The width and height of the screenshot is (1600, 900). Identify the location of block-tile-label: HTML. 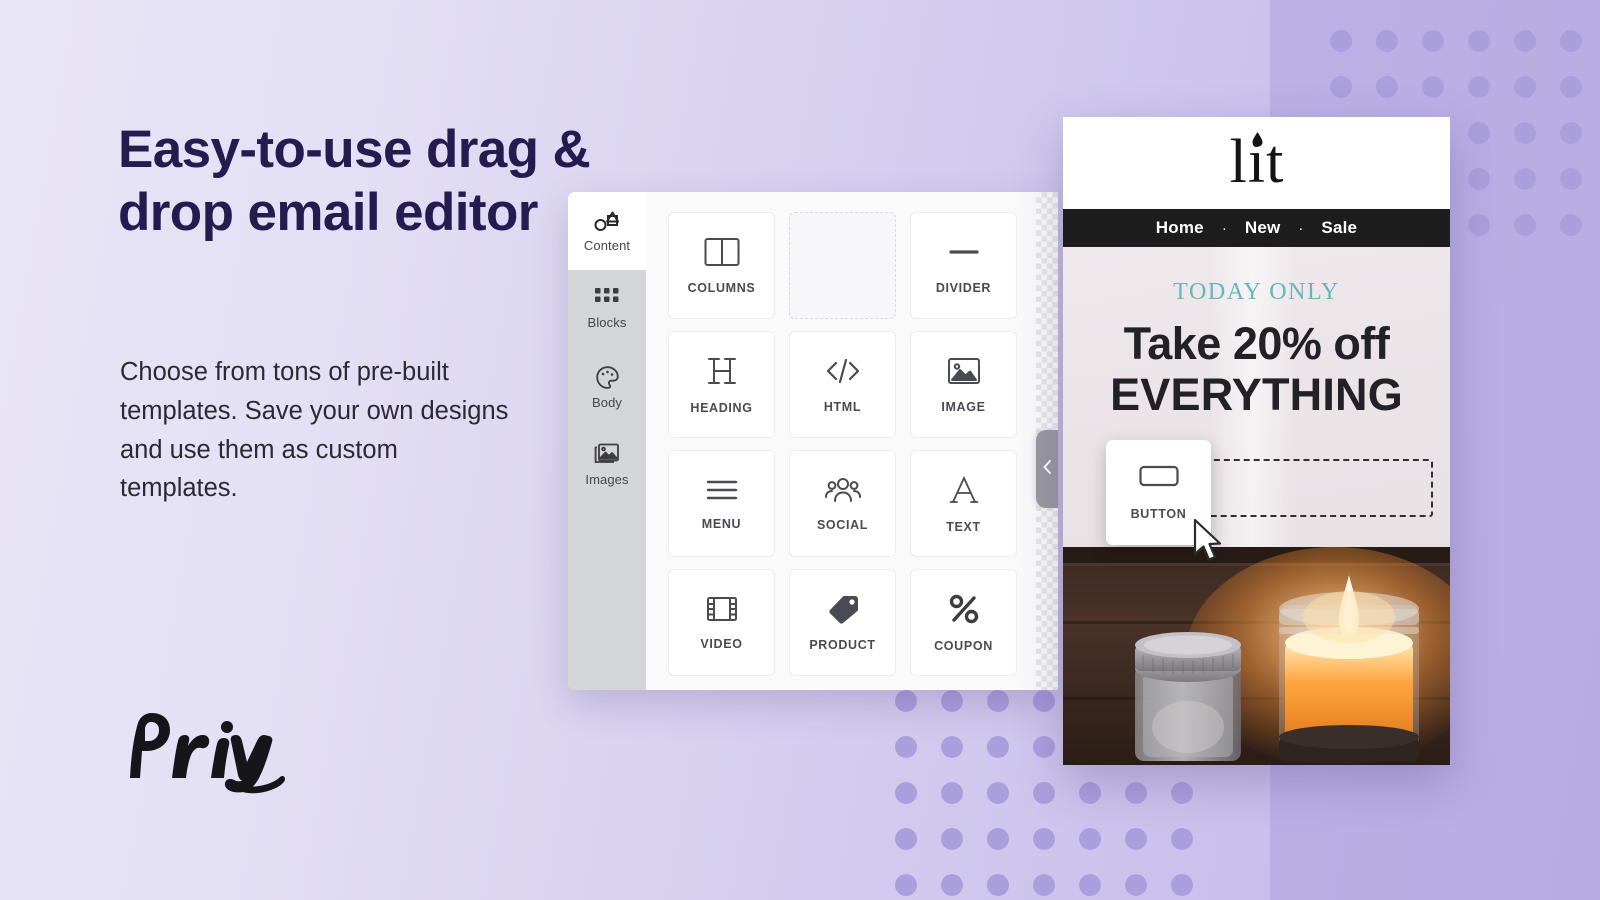
(842, 406).